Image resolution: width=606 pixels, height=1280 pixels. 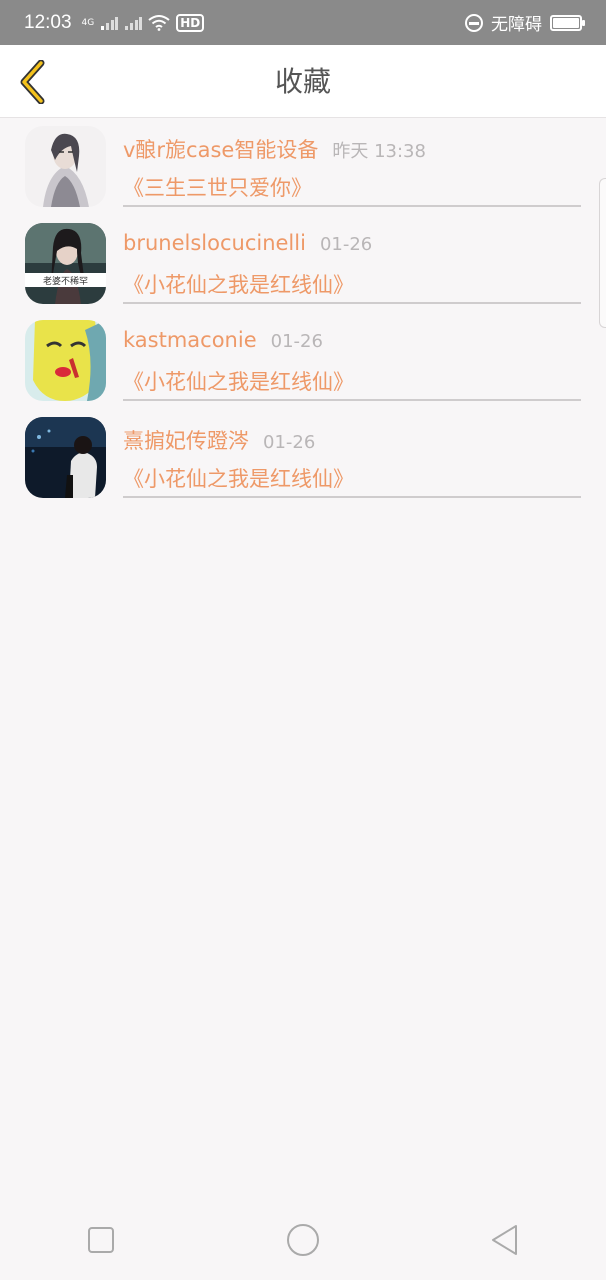 What do you see at coordinates (110, 23) in the screenshot?
I see `signal-icon` at bounding box center [110, 23].